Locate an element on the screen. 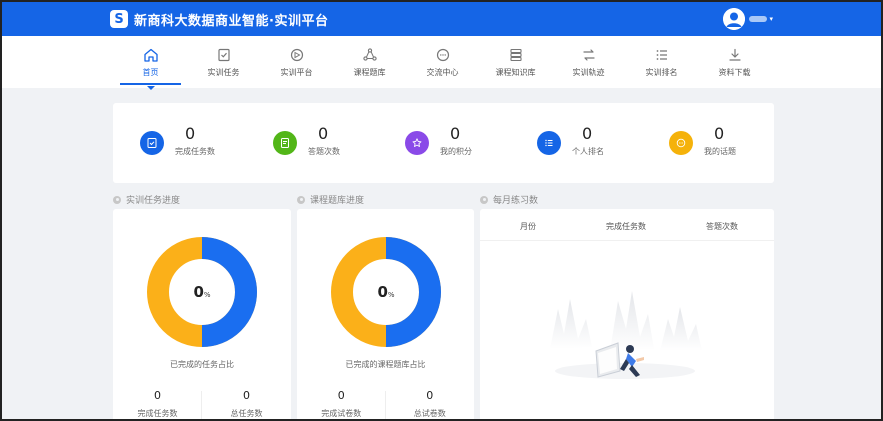 The width and height of the screenshot is (883, 421). completed-papers-value: 0 is located at coordinates (341, 395).